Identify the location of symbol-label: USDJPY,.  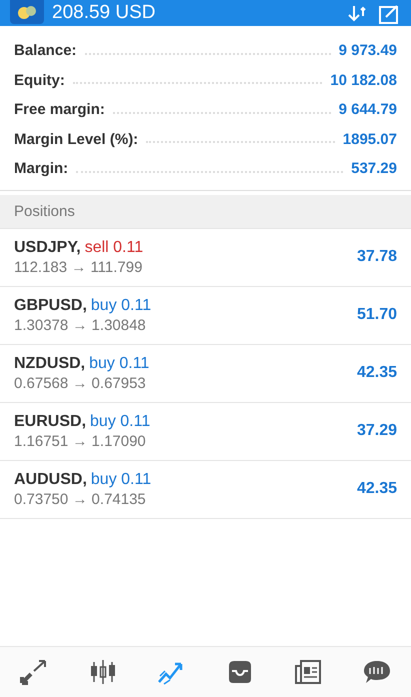
(47, 247).